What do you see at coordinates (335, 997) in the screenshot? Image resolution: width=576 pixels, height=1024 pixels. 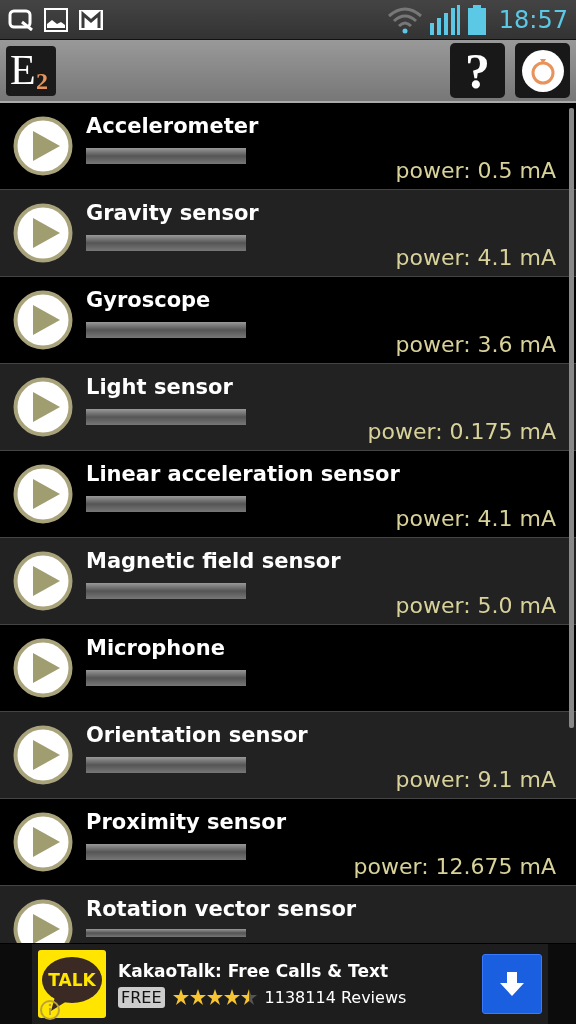 I see `review-count: 1138114 Reviews` at bounding box center [335, 997].